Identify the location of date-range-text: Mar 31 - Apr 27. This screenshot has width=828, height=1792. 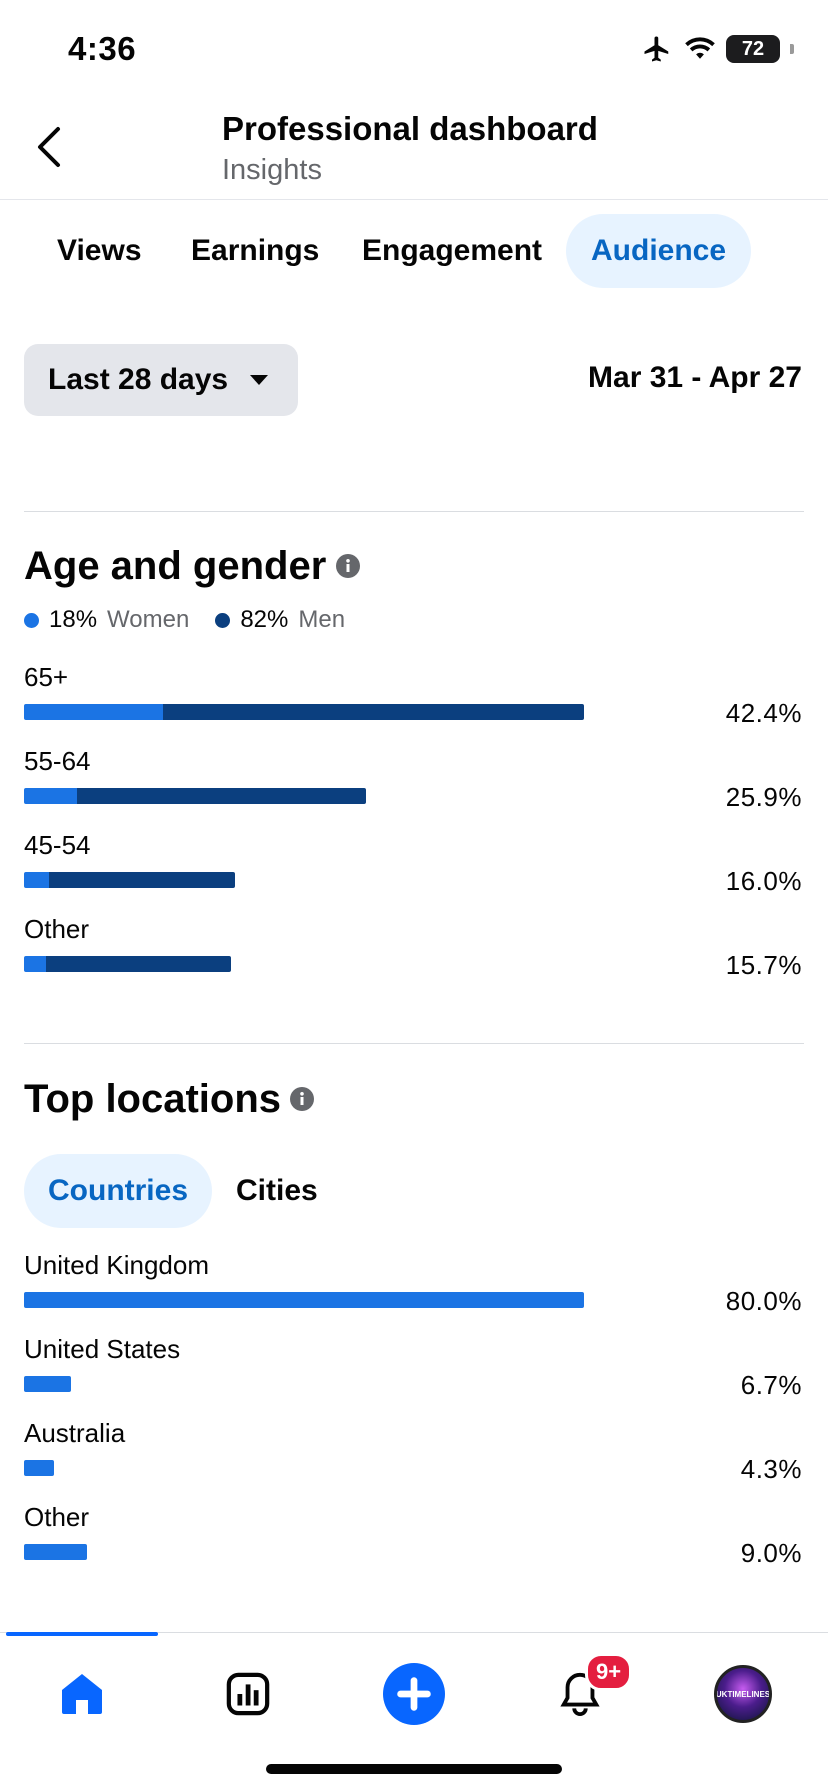
(695, 377).